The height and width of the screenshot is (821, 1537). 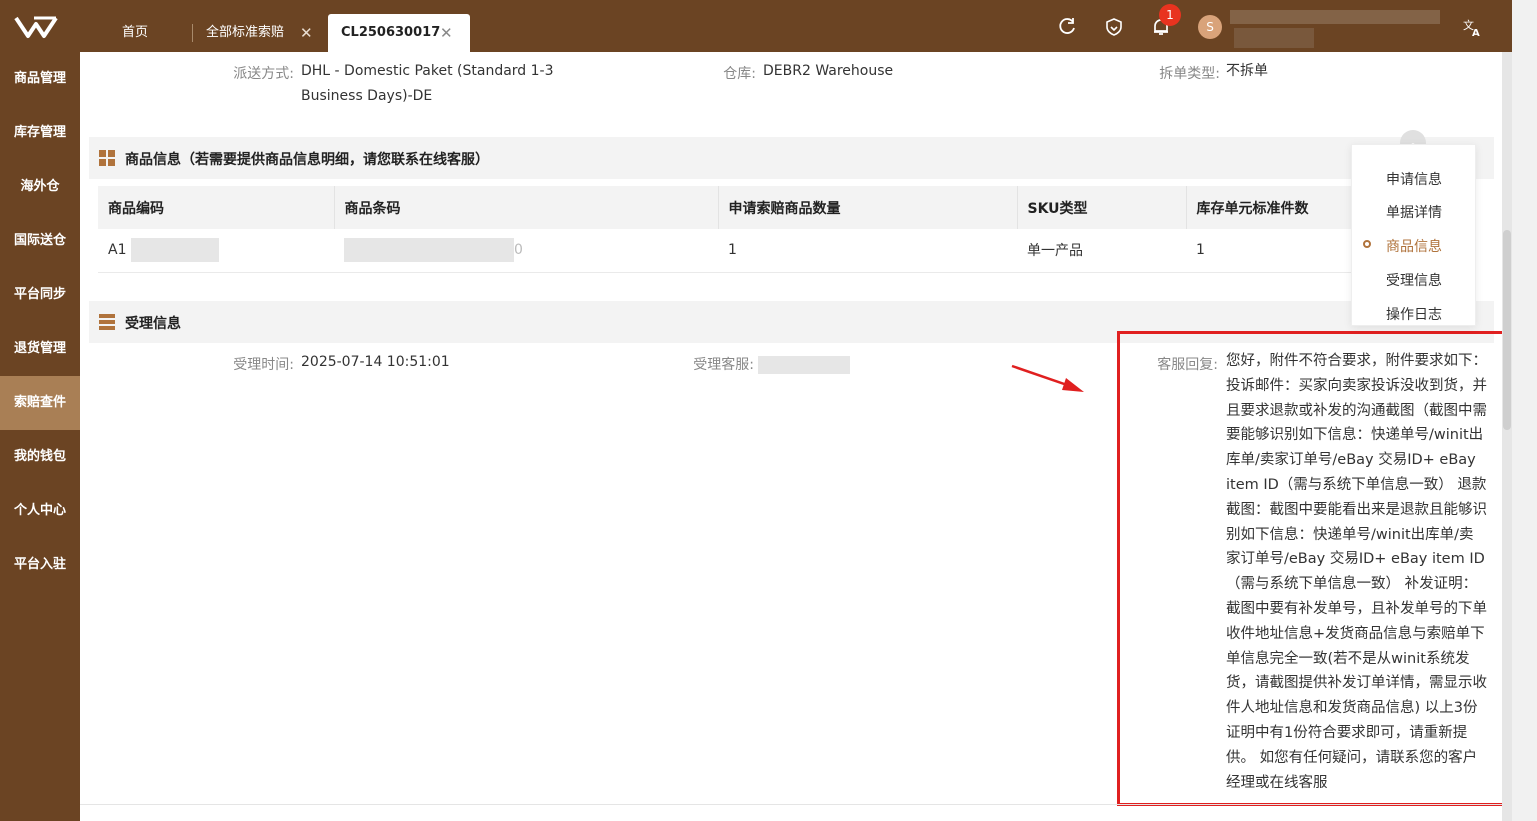 What do you see at coordinates (1414, 314) in the screenshot?
I see `anchor-item-operation-log: 操作日志` at bounding box center [1414, 314].